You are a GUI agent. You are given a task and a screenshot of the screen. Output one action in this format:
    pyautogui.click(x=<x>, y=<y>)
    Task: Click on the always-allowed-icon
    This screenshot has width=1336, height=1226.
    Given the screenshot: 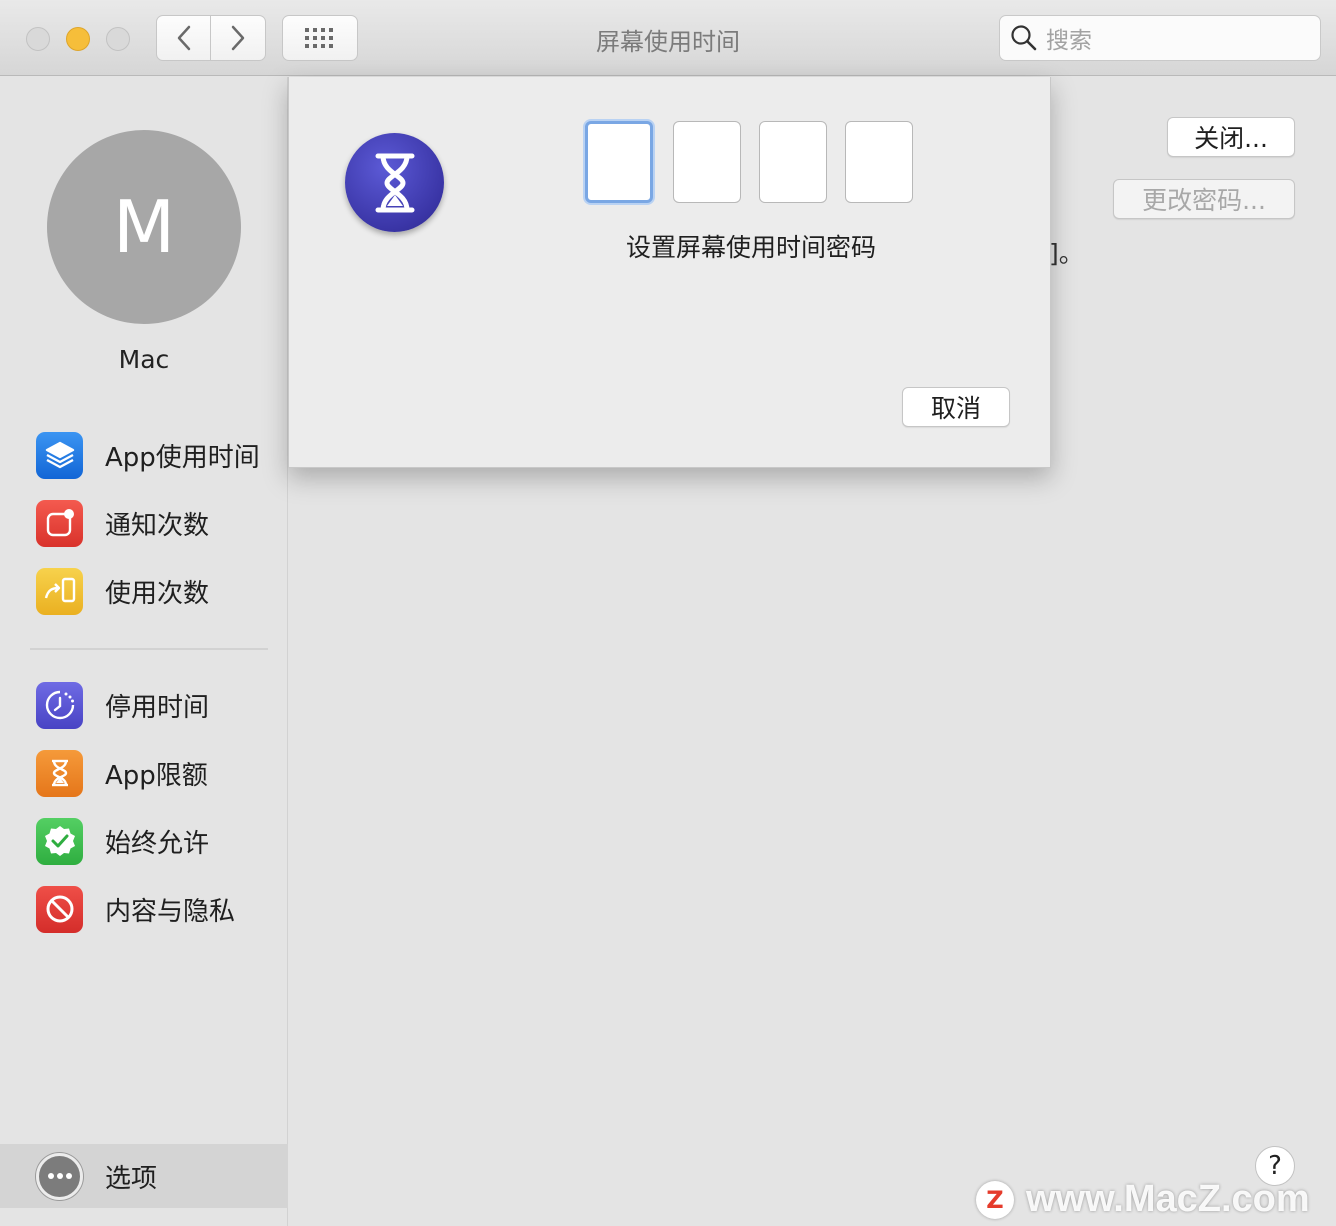 What is the action you would take?
    pyautogui.click(x=59, y=841)
    